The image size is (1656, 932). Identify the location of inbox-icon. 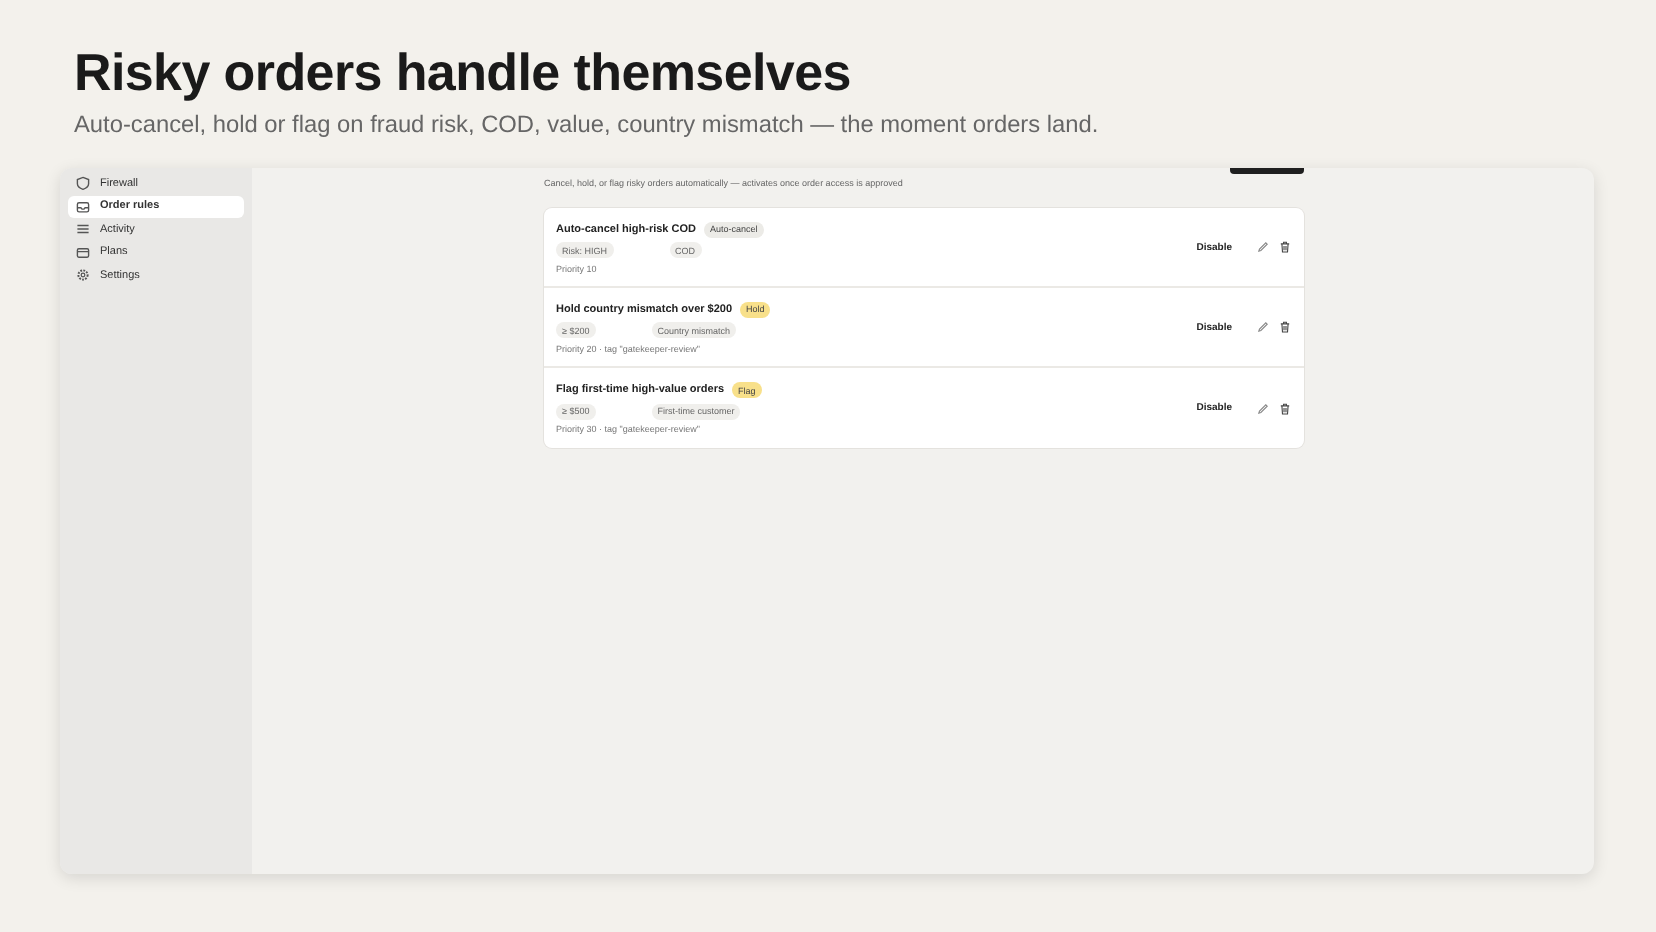
(83, 206).